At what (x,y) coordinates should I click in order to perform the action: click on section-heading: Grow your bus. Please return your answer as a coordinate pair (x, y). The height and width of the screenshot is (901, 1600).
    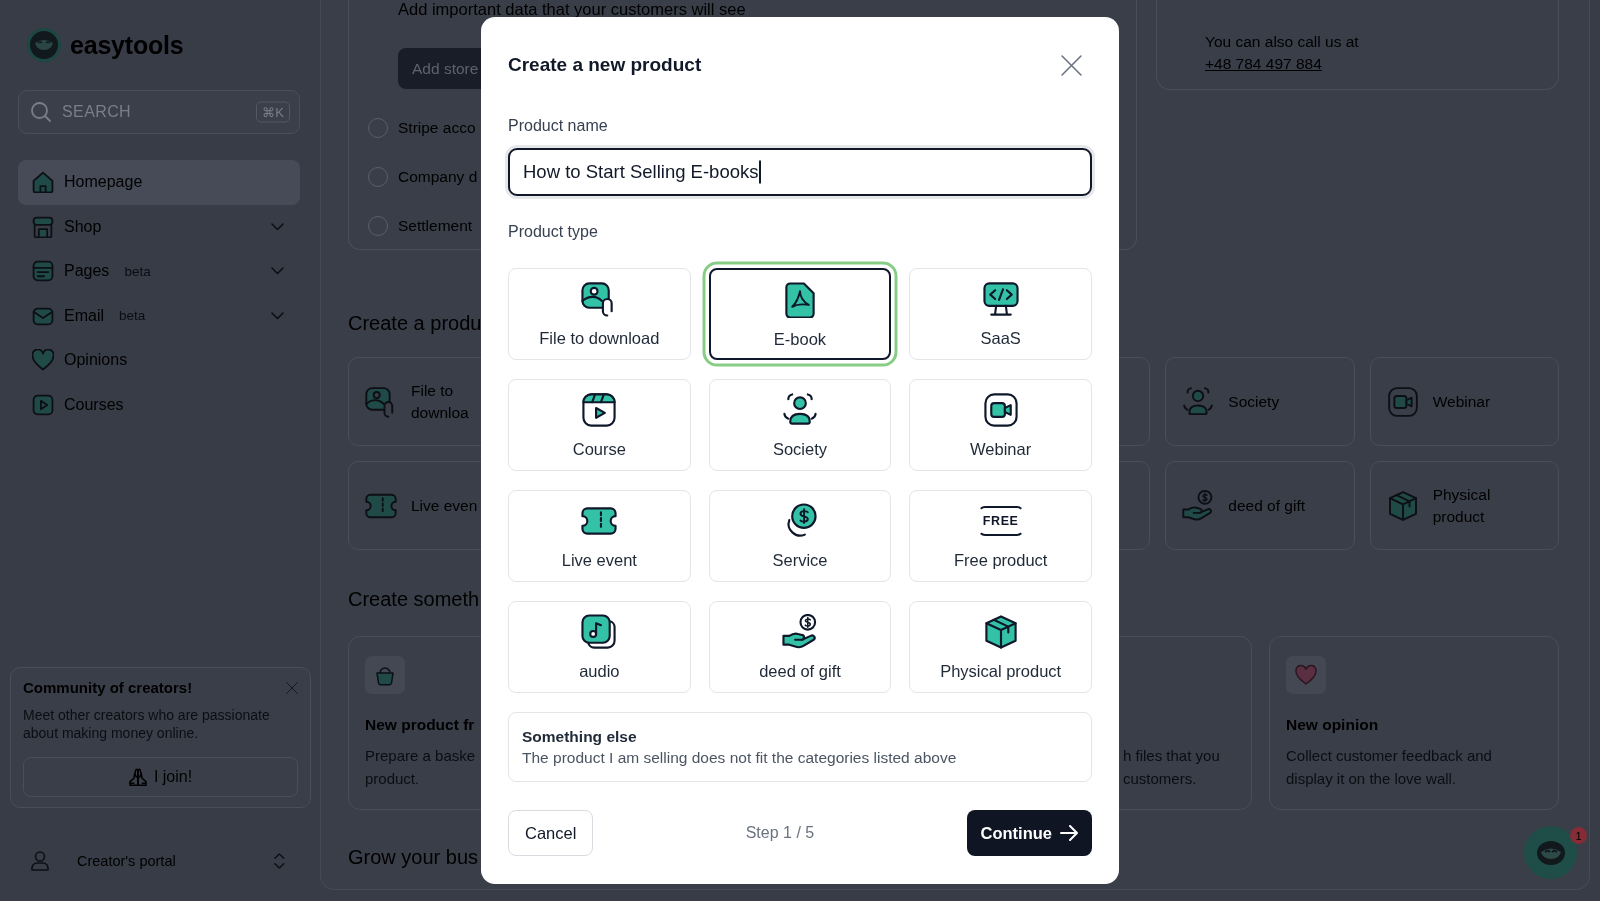
    Looking at the image, I should click on (413, 857).